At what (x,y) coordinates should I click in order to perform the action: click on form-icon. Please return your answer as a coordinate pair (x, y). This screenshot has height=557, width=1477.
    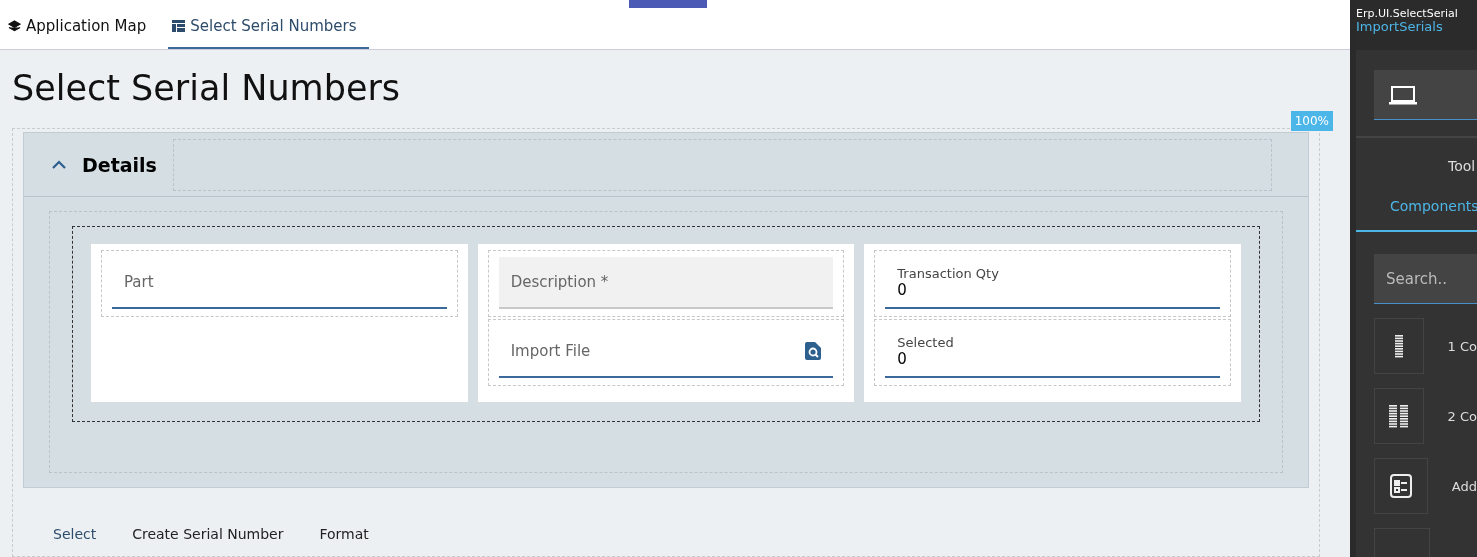
    Looking at the image, I should click on (1400, 486).